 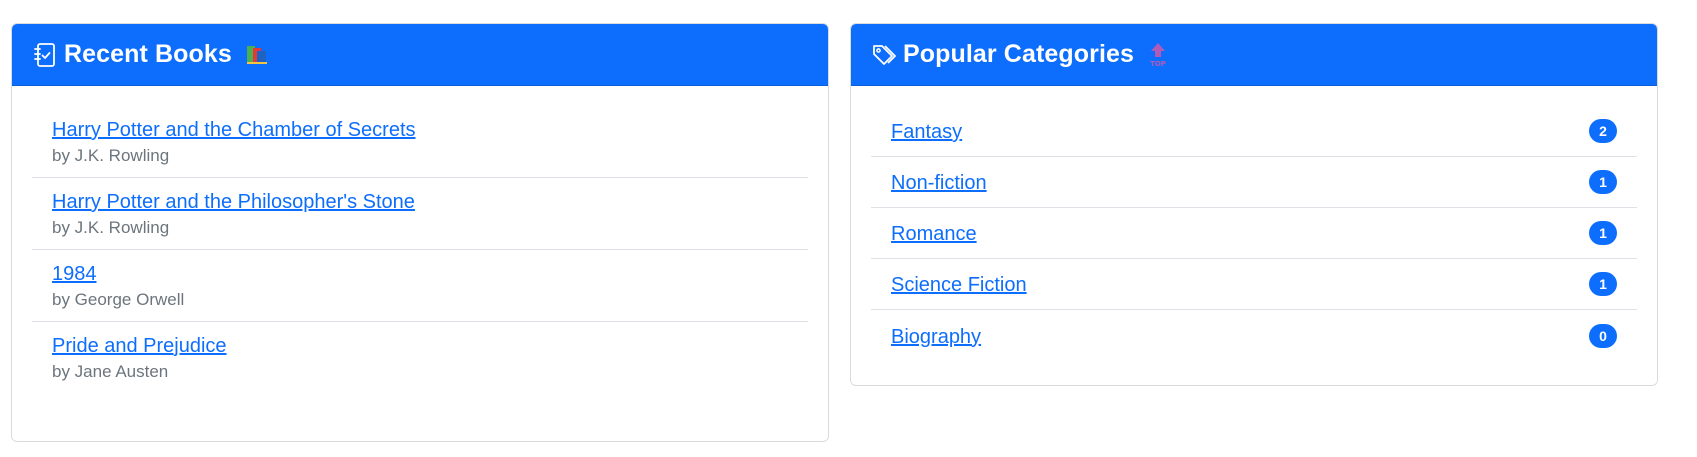 I want to click on count-badge: 0, so click(x=1603, y=335).